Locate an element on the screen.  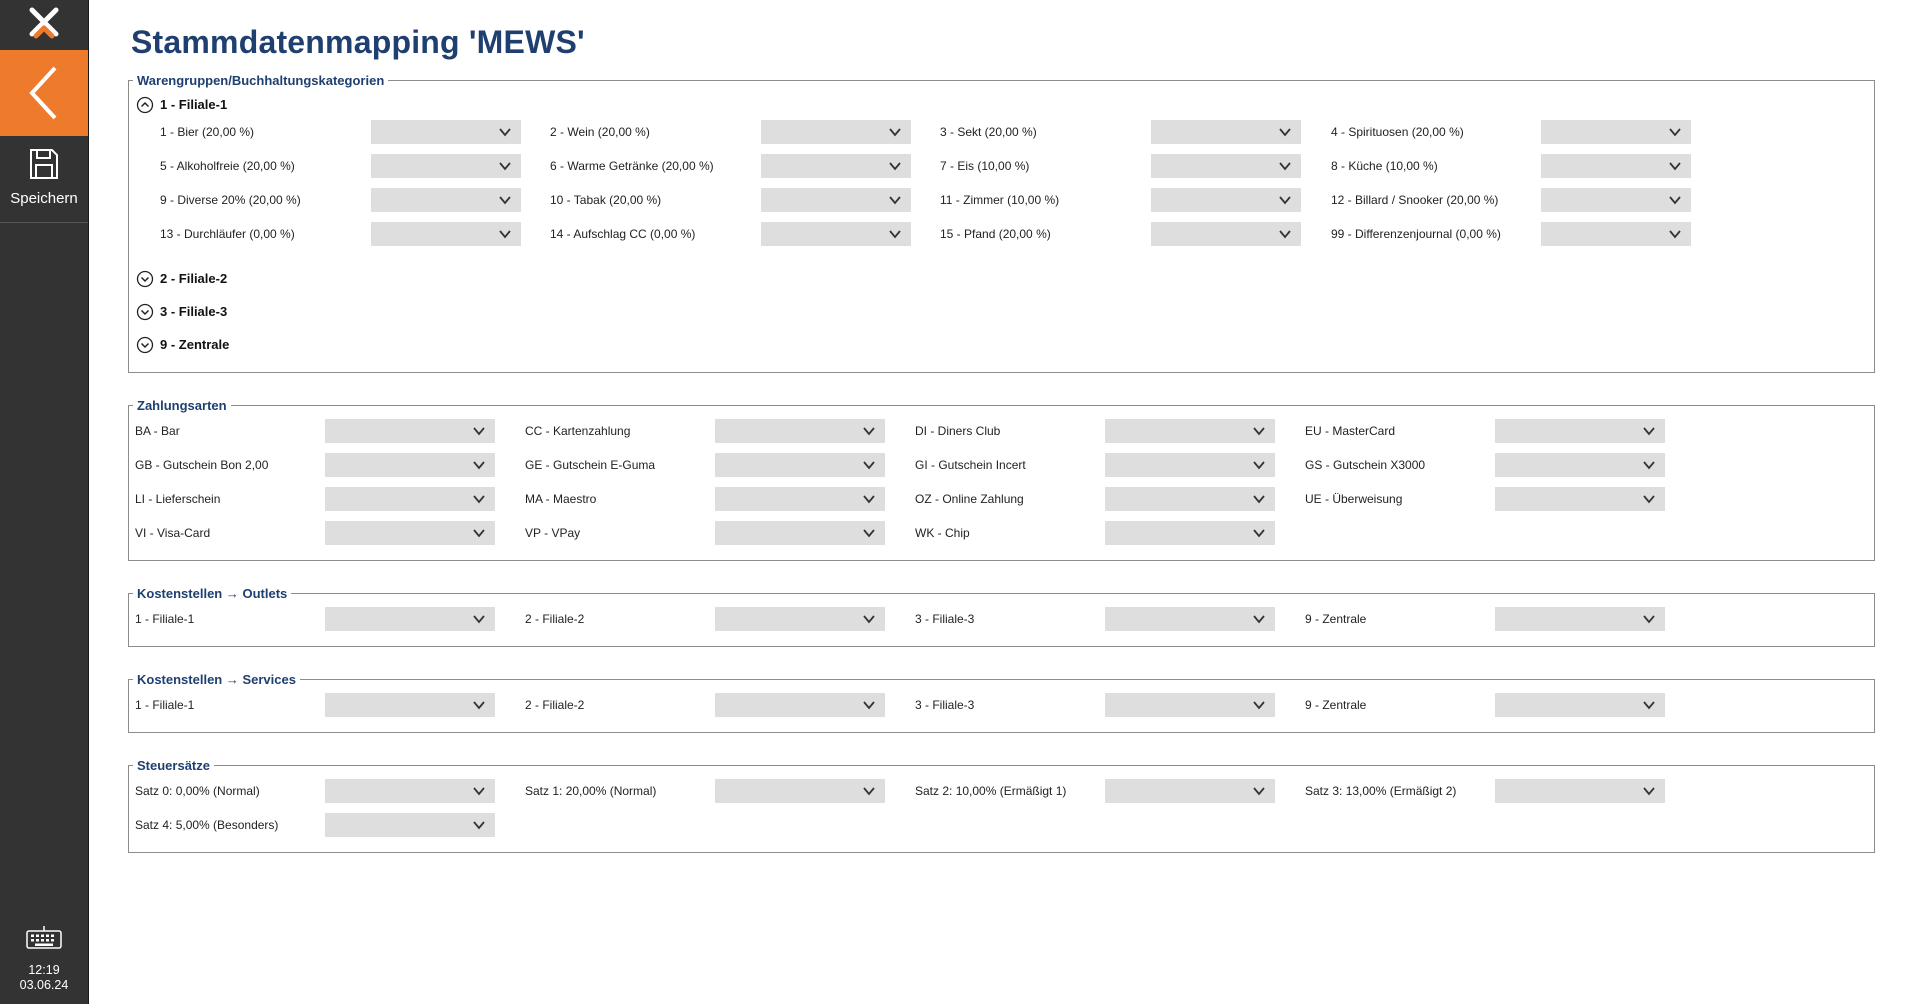
mapping-label: CC - Kartenzahlung is located at coordinates (578, 431).